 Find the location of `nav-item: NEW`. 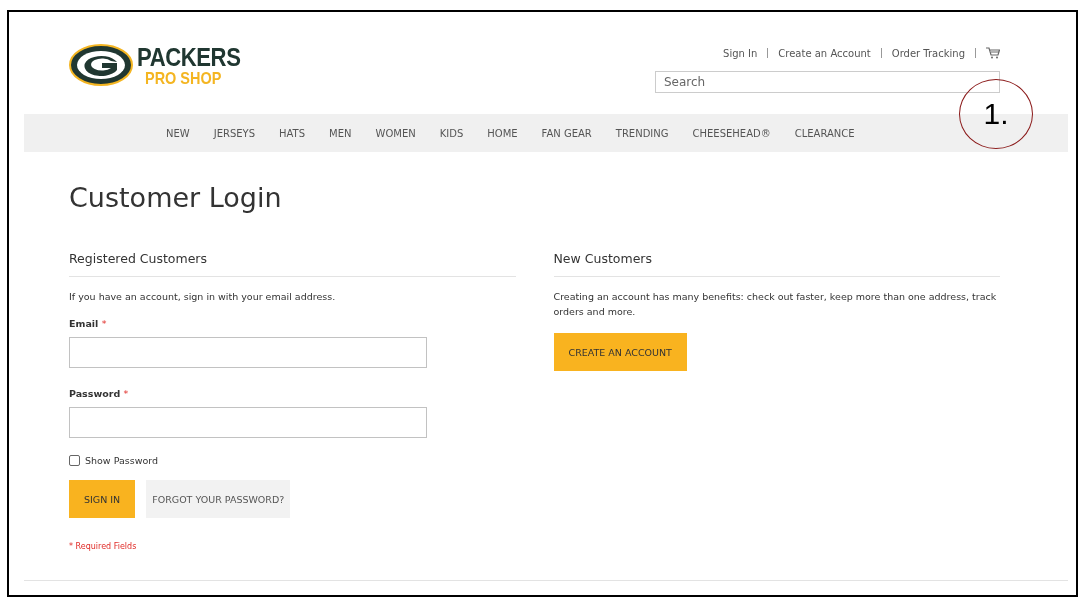

nav-item: NEW is located at coordinates (178, 133).